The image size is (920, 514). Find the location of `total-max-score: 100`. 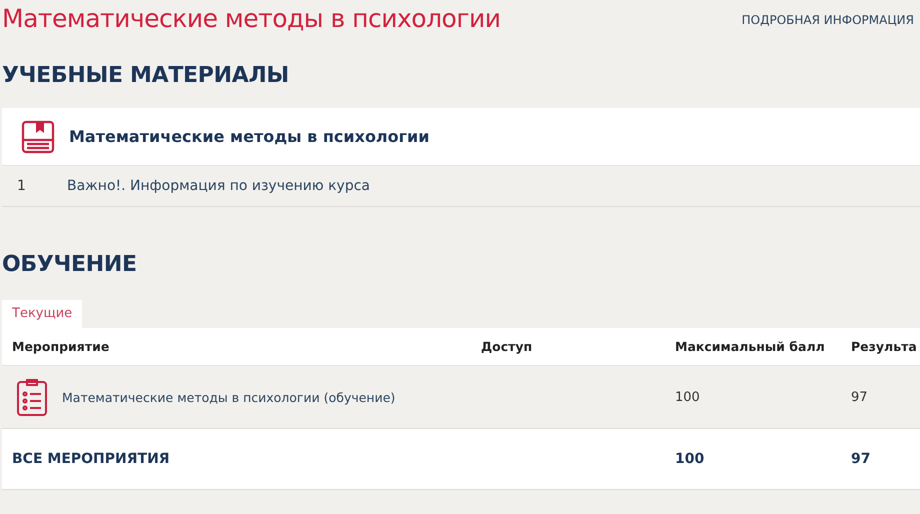

total-max-score: 100 is located at coordinates (690, 459).